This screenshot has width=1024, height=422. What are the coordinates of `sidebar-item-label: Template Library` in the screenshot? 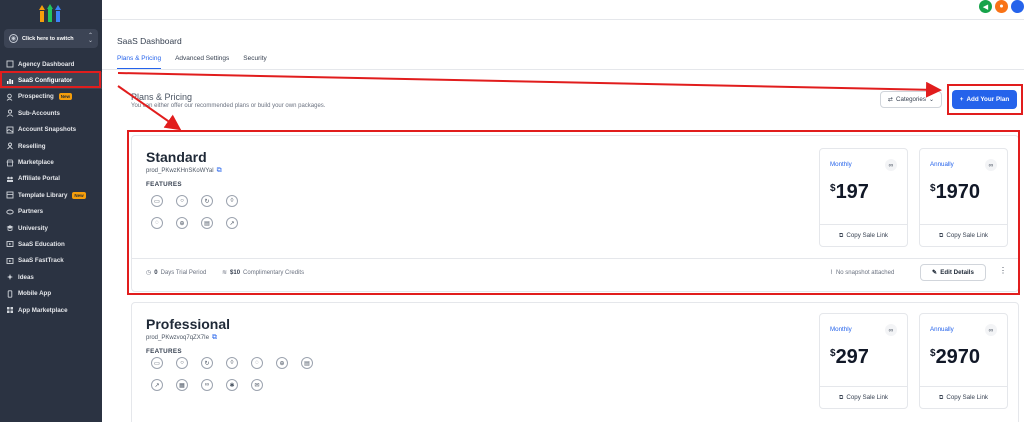 It's located at (43, 195).